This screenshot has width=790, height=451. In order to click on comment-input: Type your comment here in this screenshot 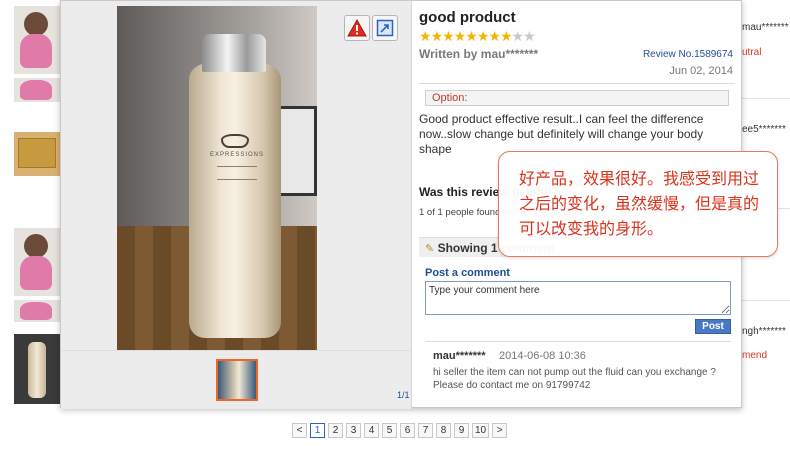, I will do `click(578, 298)`.